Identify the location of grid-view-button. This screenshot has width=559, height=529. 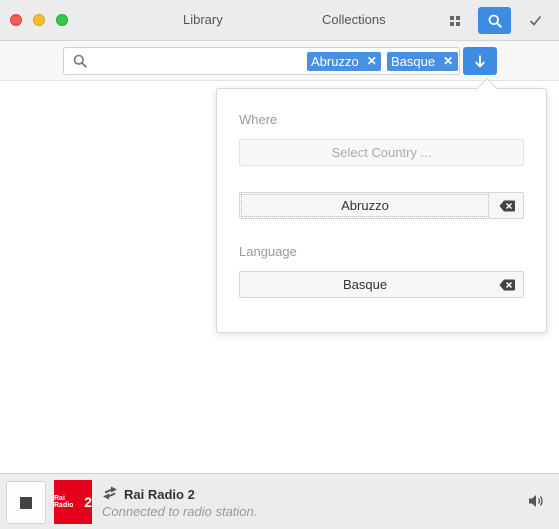
(455, 21).